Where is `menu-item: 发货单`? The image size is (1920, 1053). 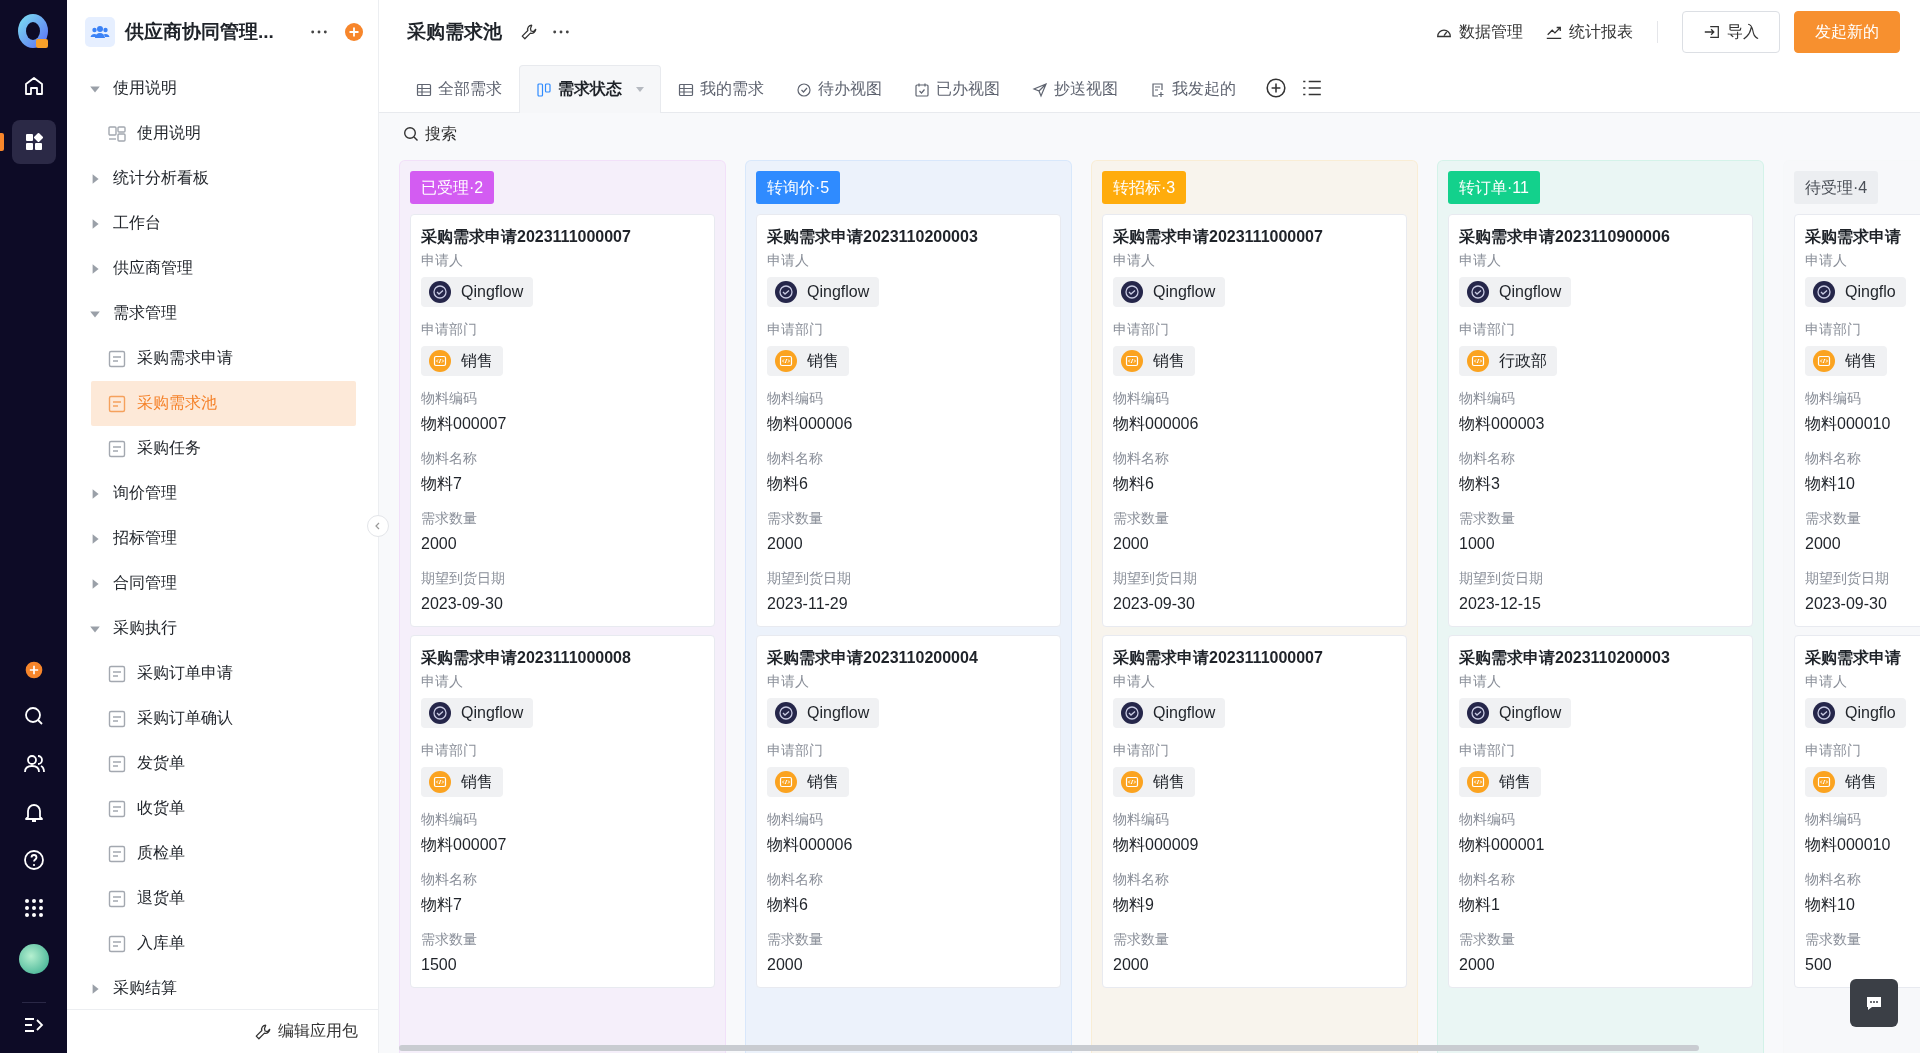
menu-item: 发货单 is located at coordinates (223, 763).